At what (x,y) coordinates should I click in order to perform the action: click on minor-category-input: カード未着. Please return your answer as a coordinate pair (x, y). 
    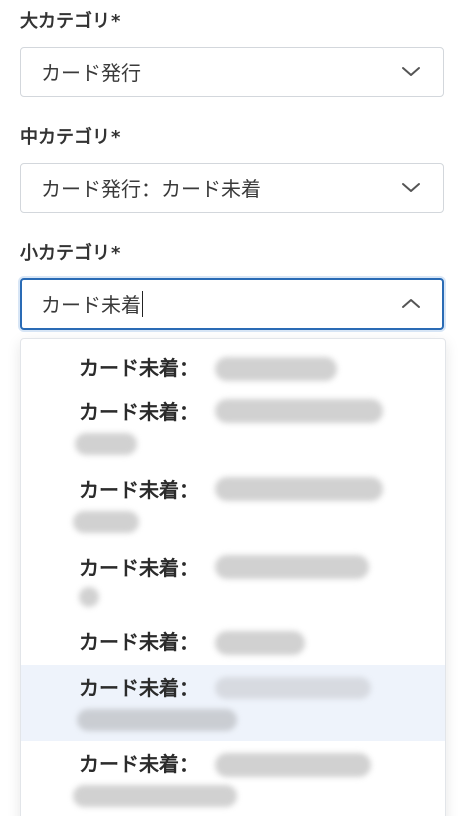
    Looking at the image, I should click on (232, 304).